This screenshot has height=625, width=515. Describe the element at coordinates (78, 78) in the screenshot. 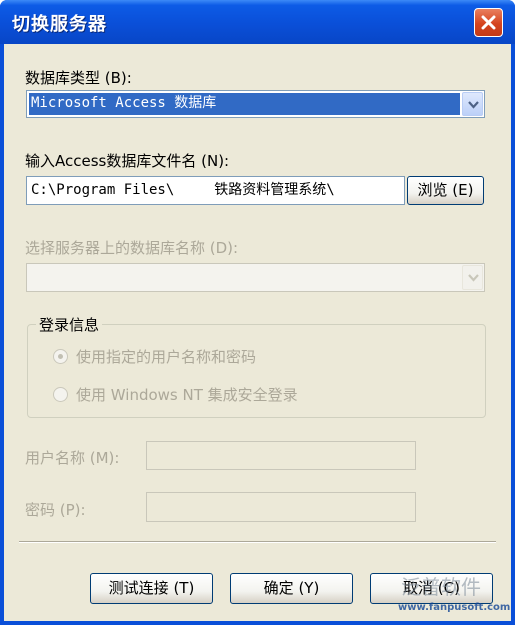

I see `db-type-label: 数据库类型 (B):` at that location.